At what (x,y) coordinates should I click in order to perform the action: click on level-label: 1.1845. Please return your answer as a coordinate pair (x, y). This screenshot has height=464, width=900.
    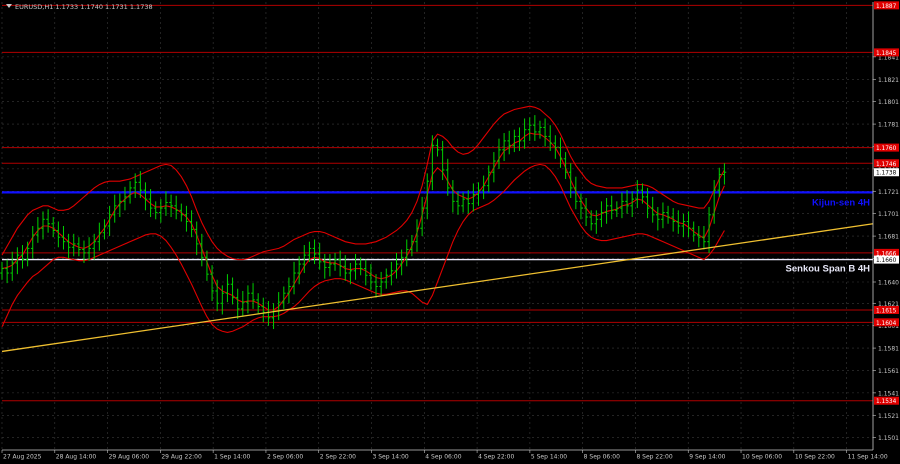
    Looking at the image, I should click on (886, 54).